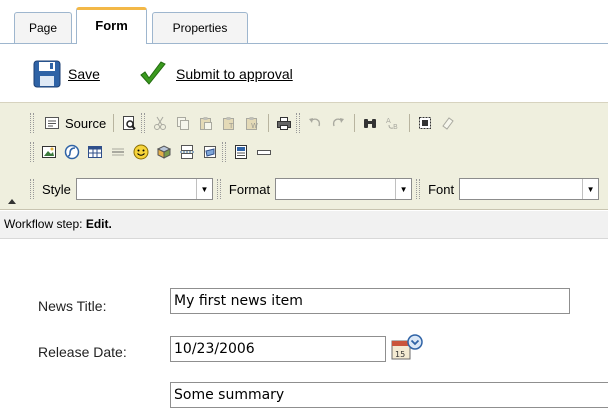 This screenshot has height=414, width=608. What do you see at coordinates (389, 395) in the screenshot?
I see `summary-input` at bounding box center [389, 395].